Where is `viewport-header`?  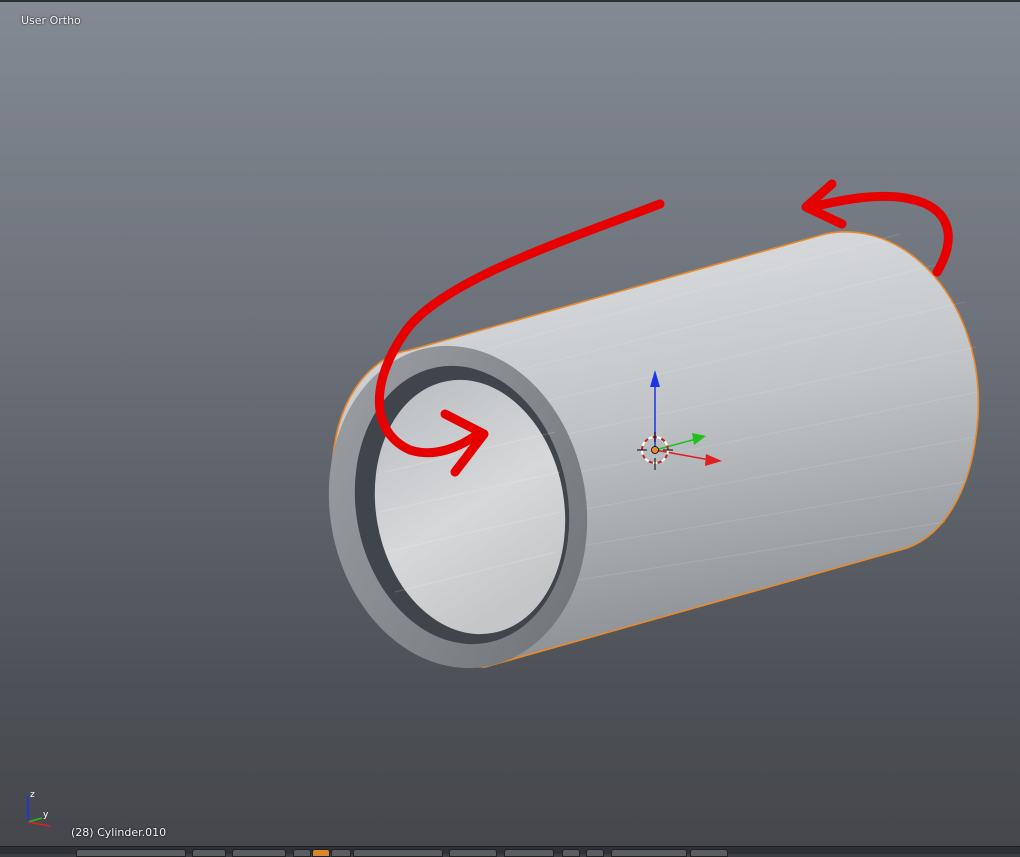
viewport-header is located at coordinates (510, 851).